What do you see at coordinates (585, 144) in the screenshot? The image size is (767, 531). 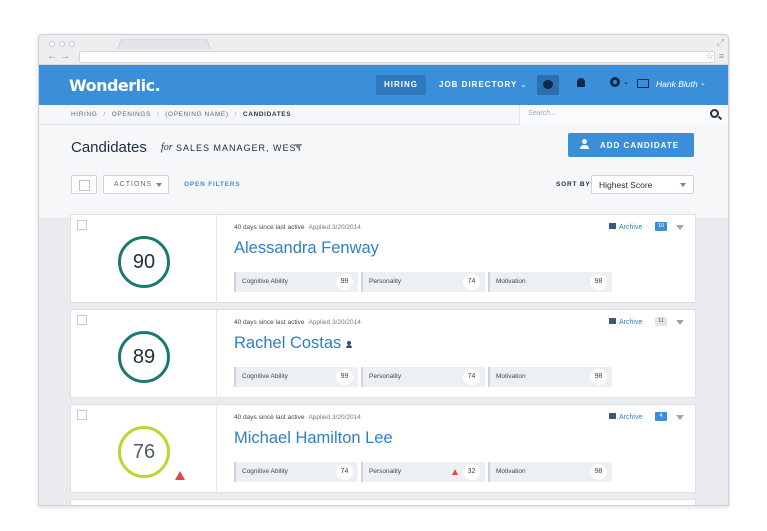 I see `add-user-icon` at bounding box center [585, 144].